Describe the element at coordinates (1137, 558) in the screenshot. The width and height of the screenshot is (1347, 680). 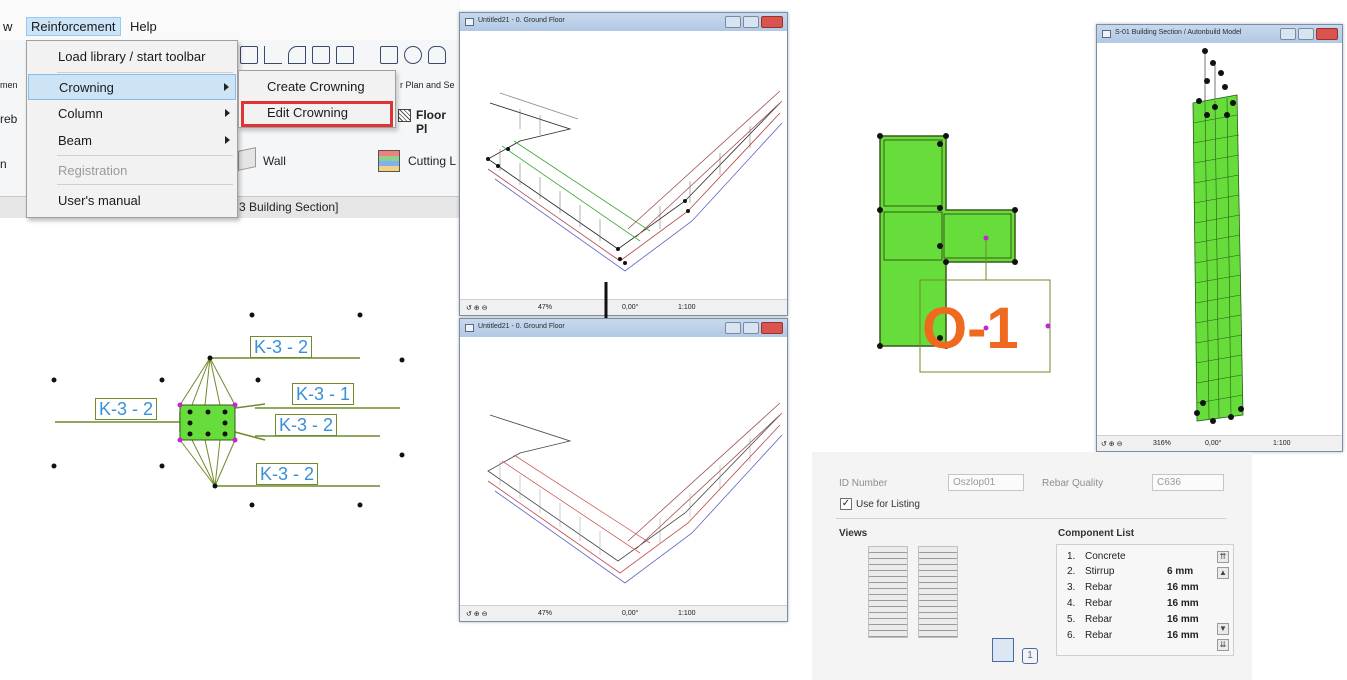
I see `list-item: 1. Concrete` at that location.